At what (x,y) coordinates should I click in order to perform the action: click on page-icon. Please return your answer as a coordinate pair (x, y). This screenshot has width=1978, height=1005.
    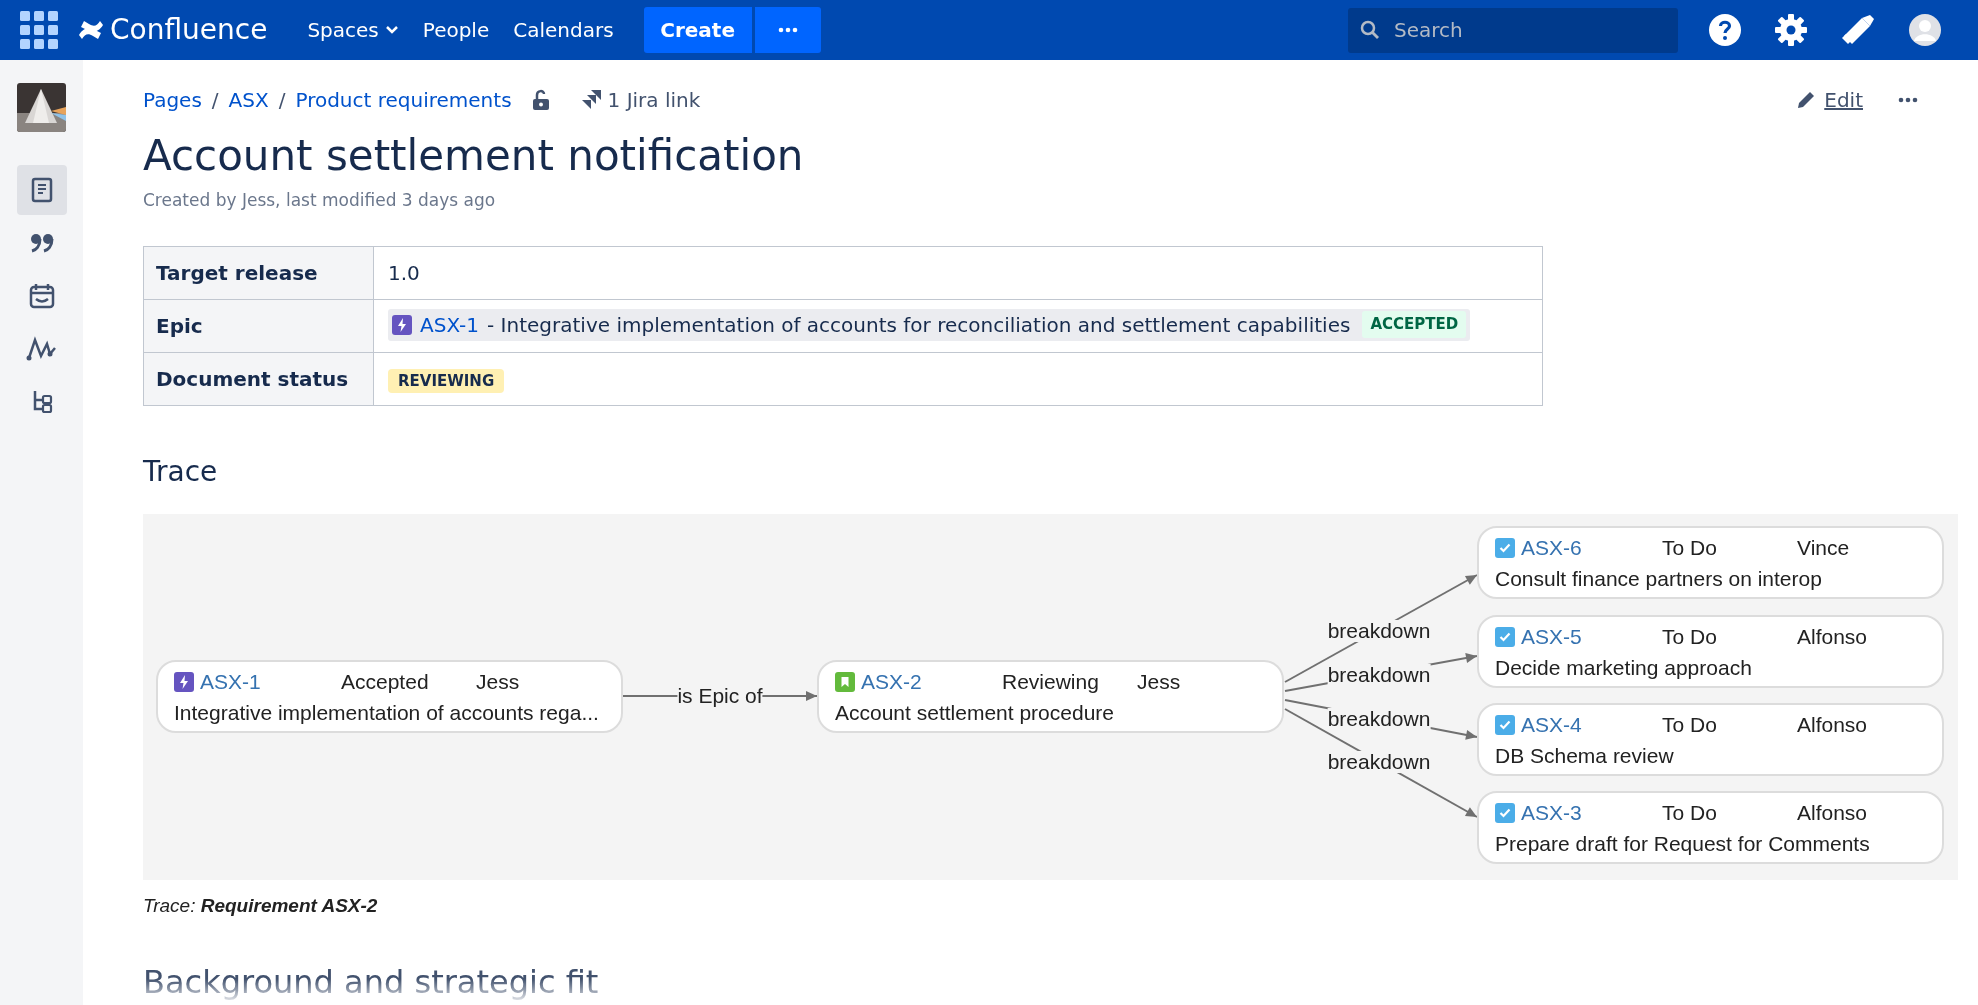
    Looking at the image, I should click on (41, 190).